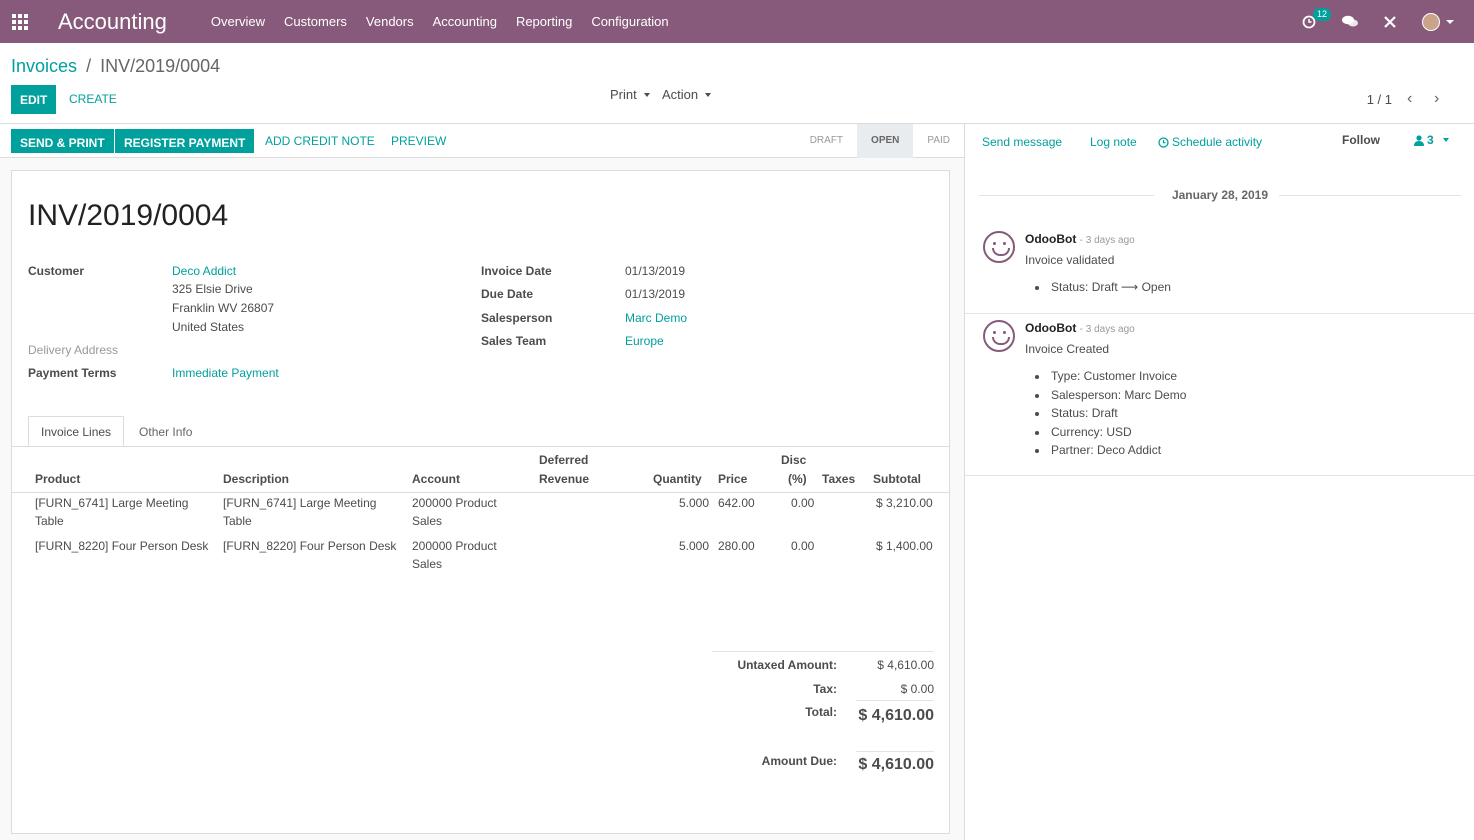  I want to click on followers-button: 3, so click(1431, 140).